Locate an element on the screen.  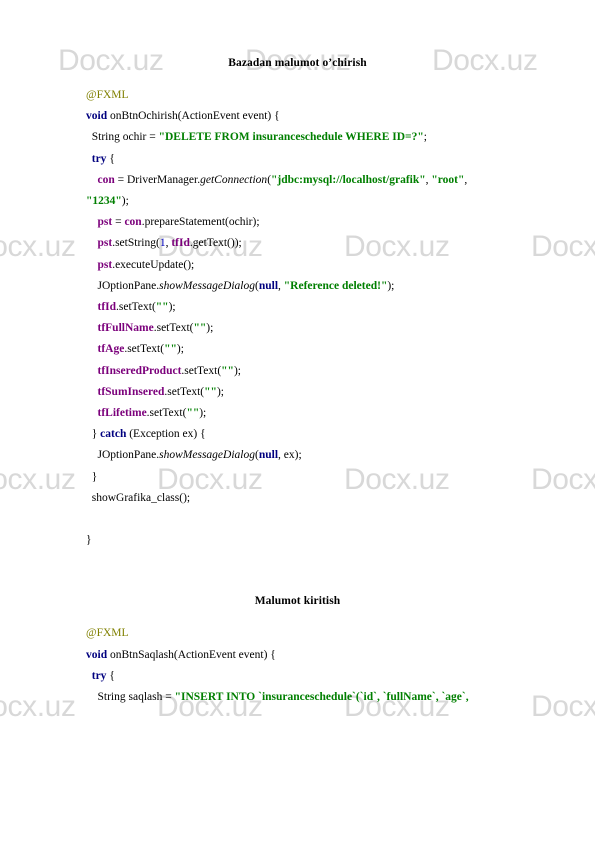
code-token-mth: getConnection is located at coordinates (234, 179).